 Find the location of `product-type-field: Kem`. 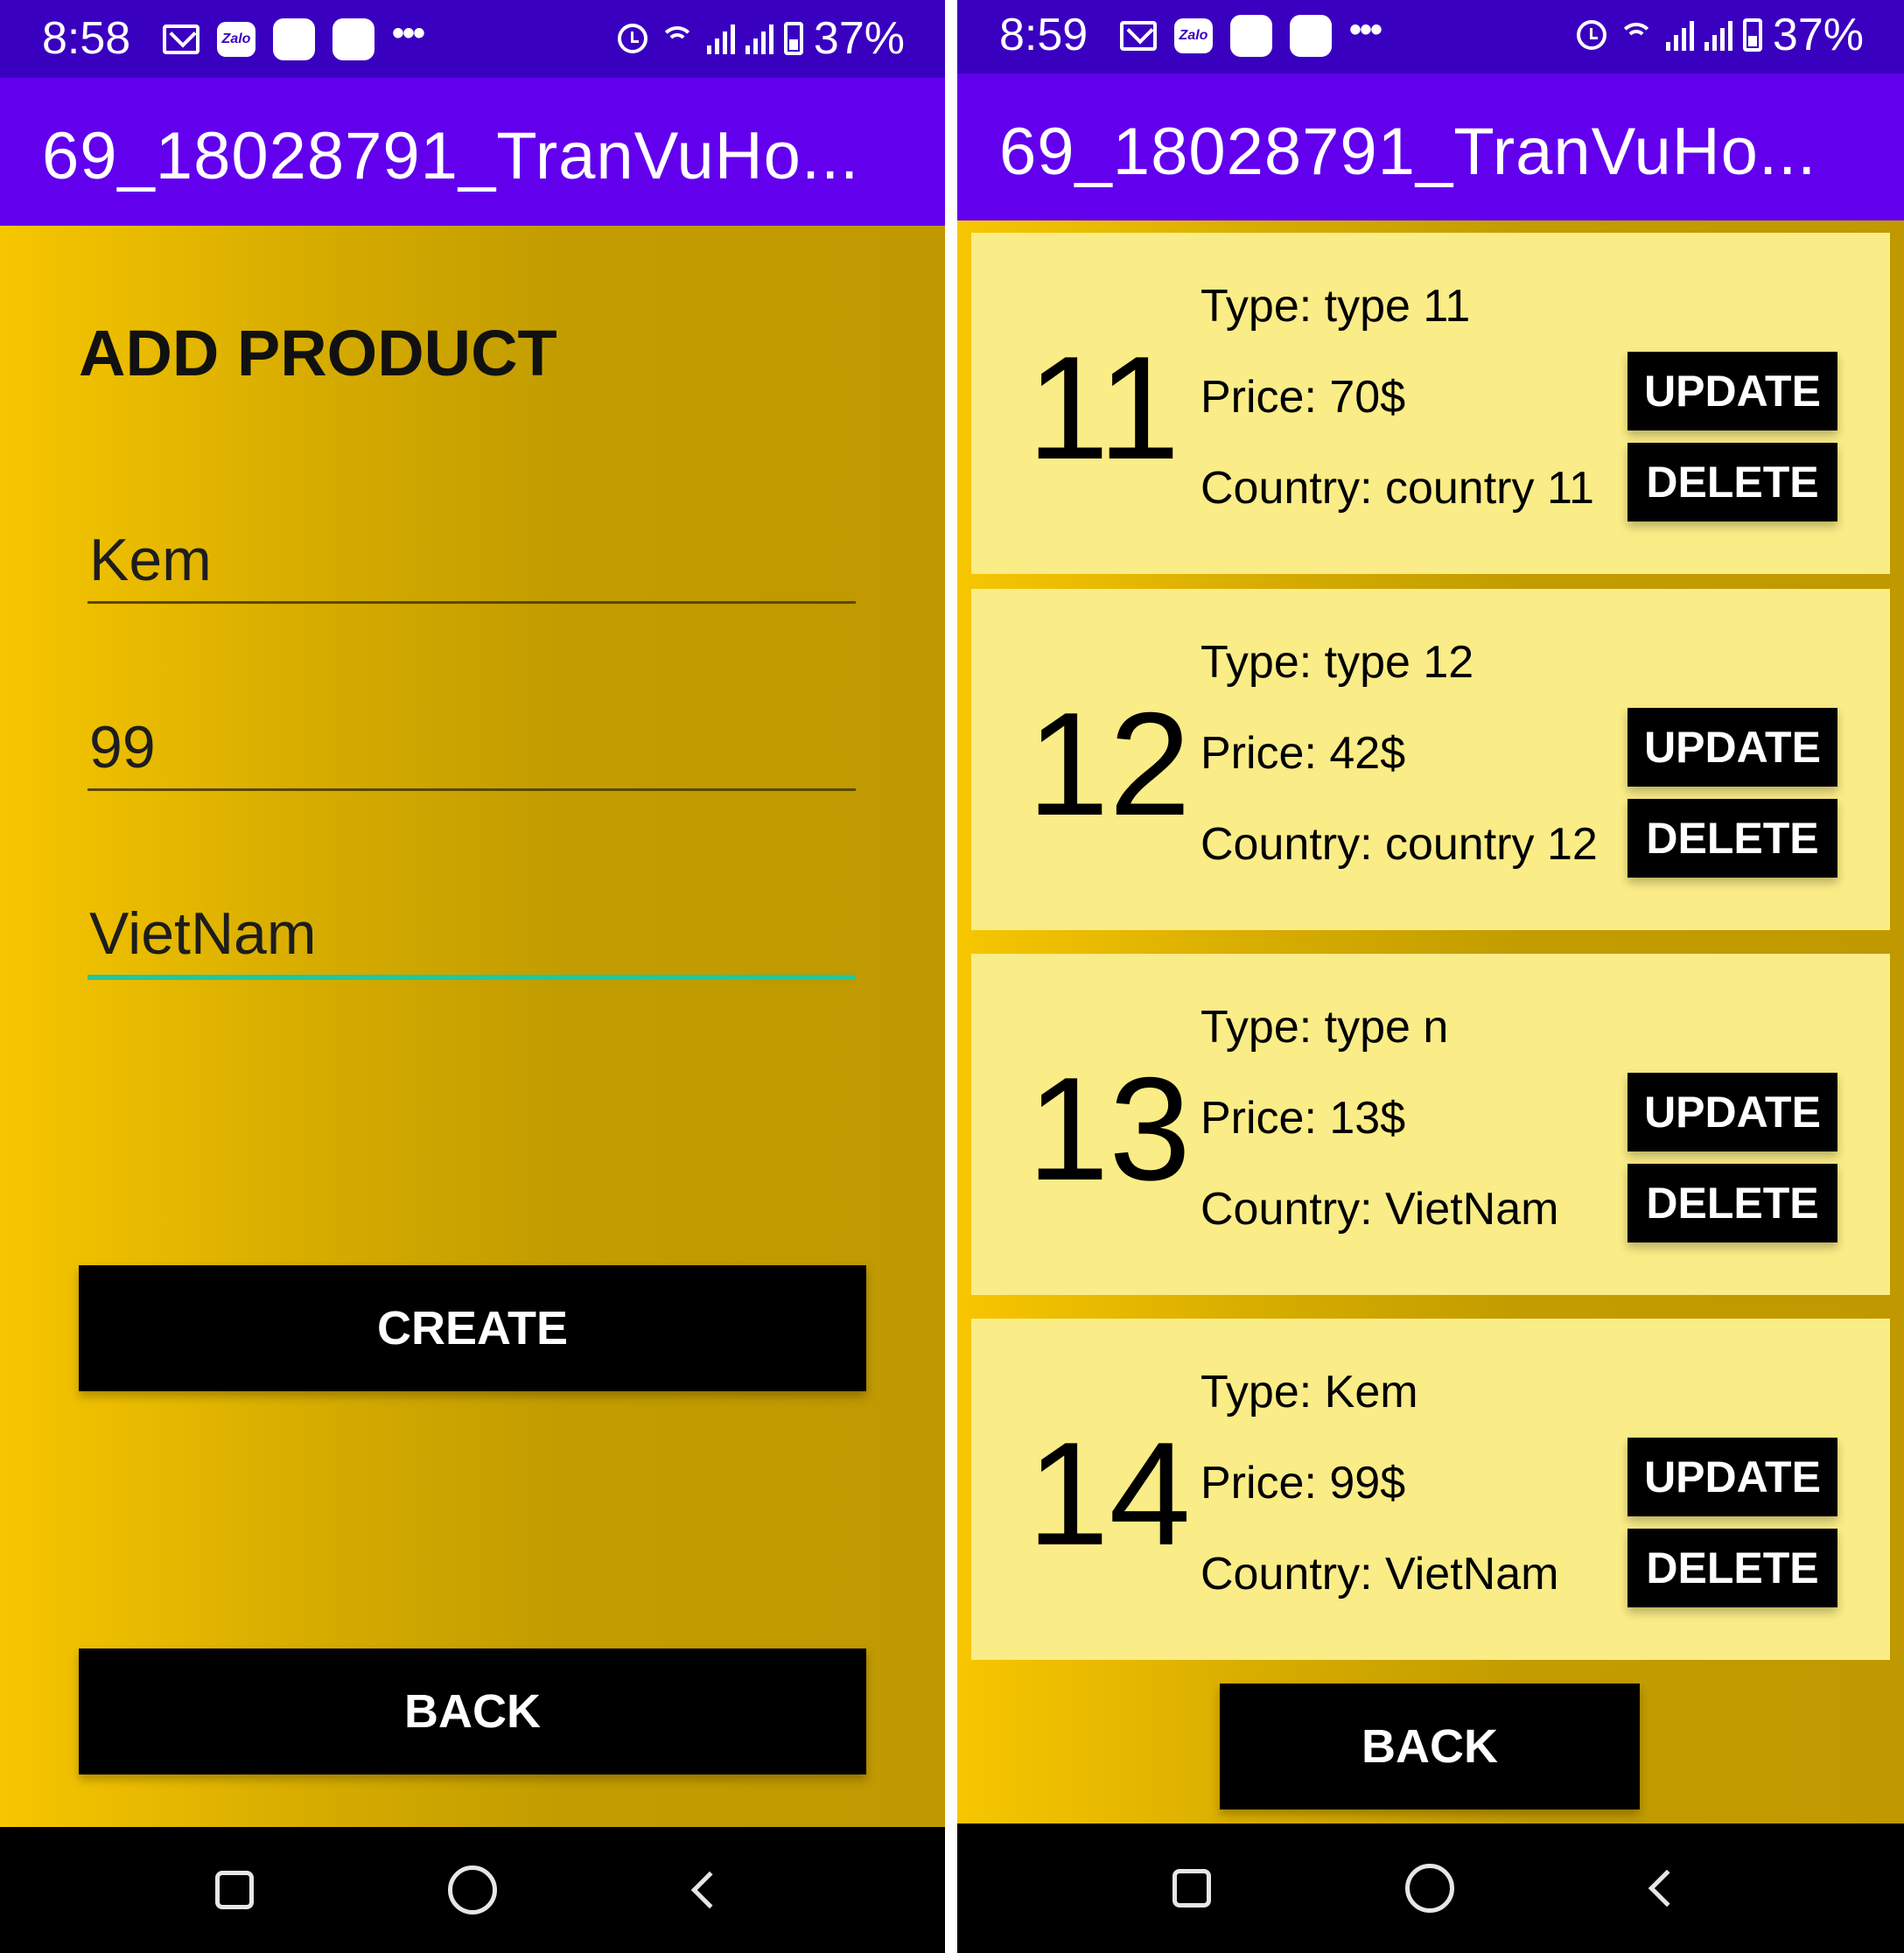

product-type-field: Kem is located at coordinates (472, 564).